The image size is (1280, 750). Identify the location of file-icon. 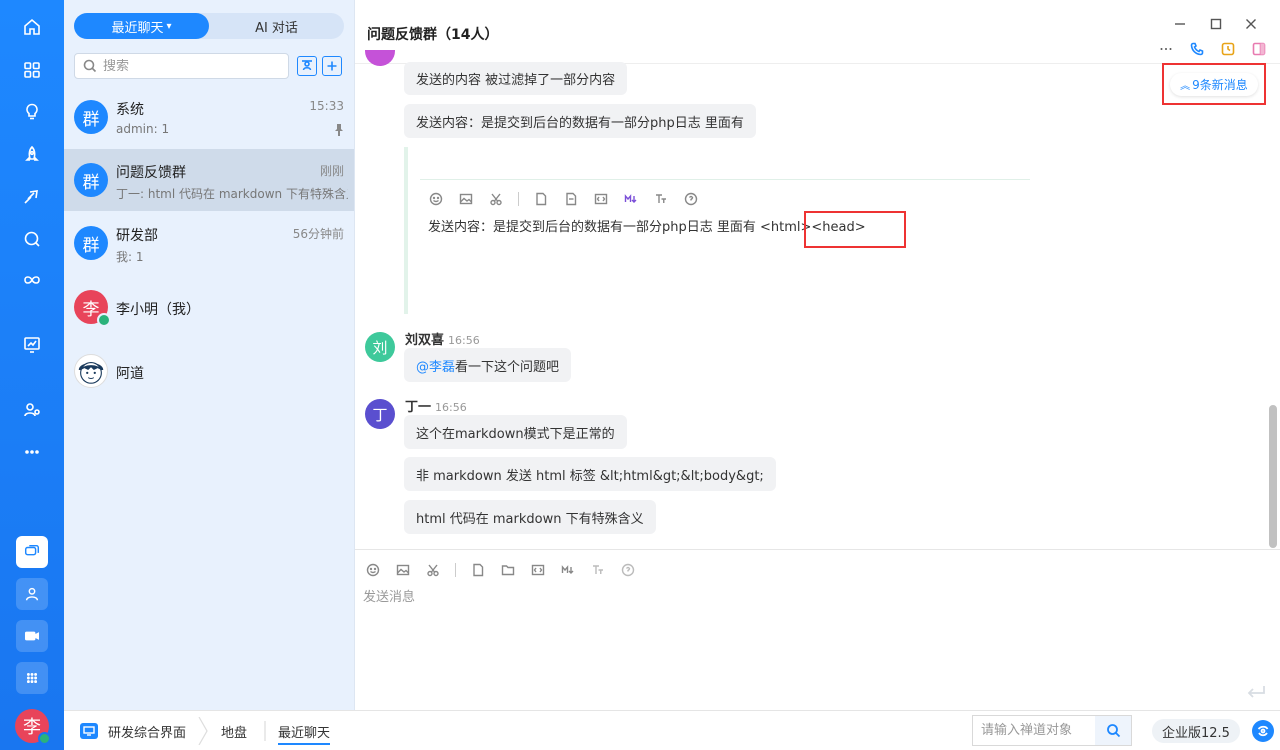
(478, 570).